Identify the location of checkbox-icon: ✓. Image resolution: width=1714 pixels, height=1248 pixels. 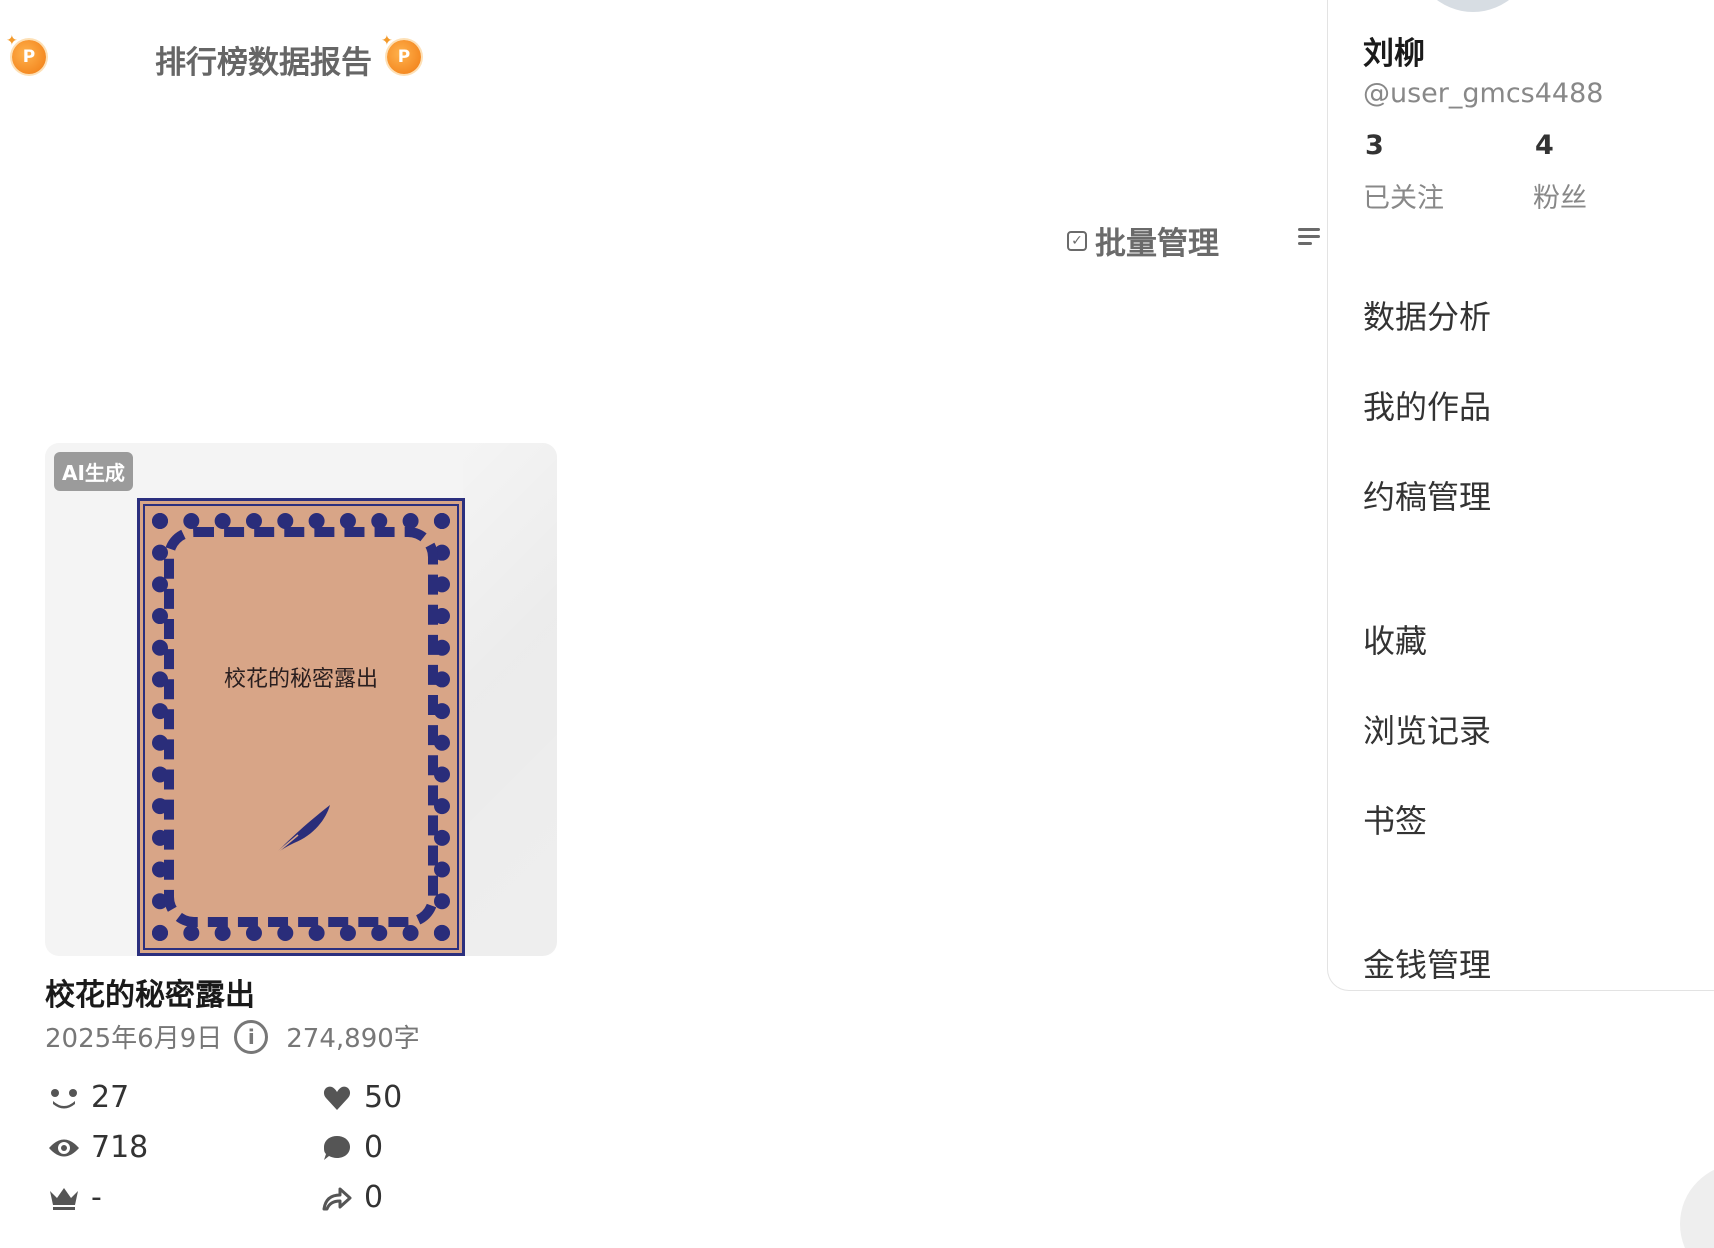
(1077, 240).